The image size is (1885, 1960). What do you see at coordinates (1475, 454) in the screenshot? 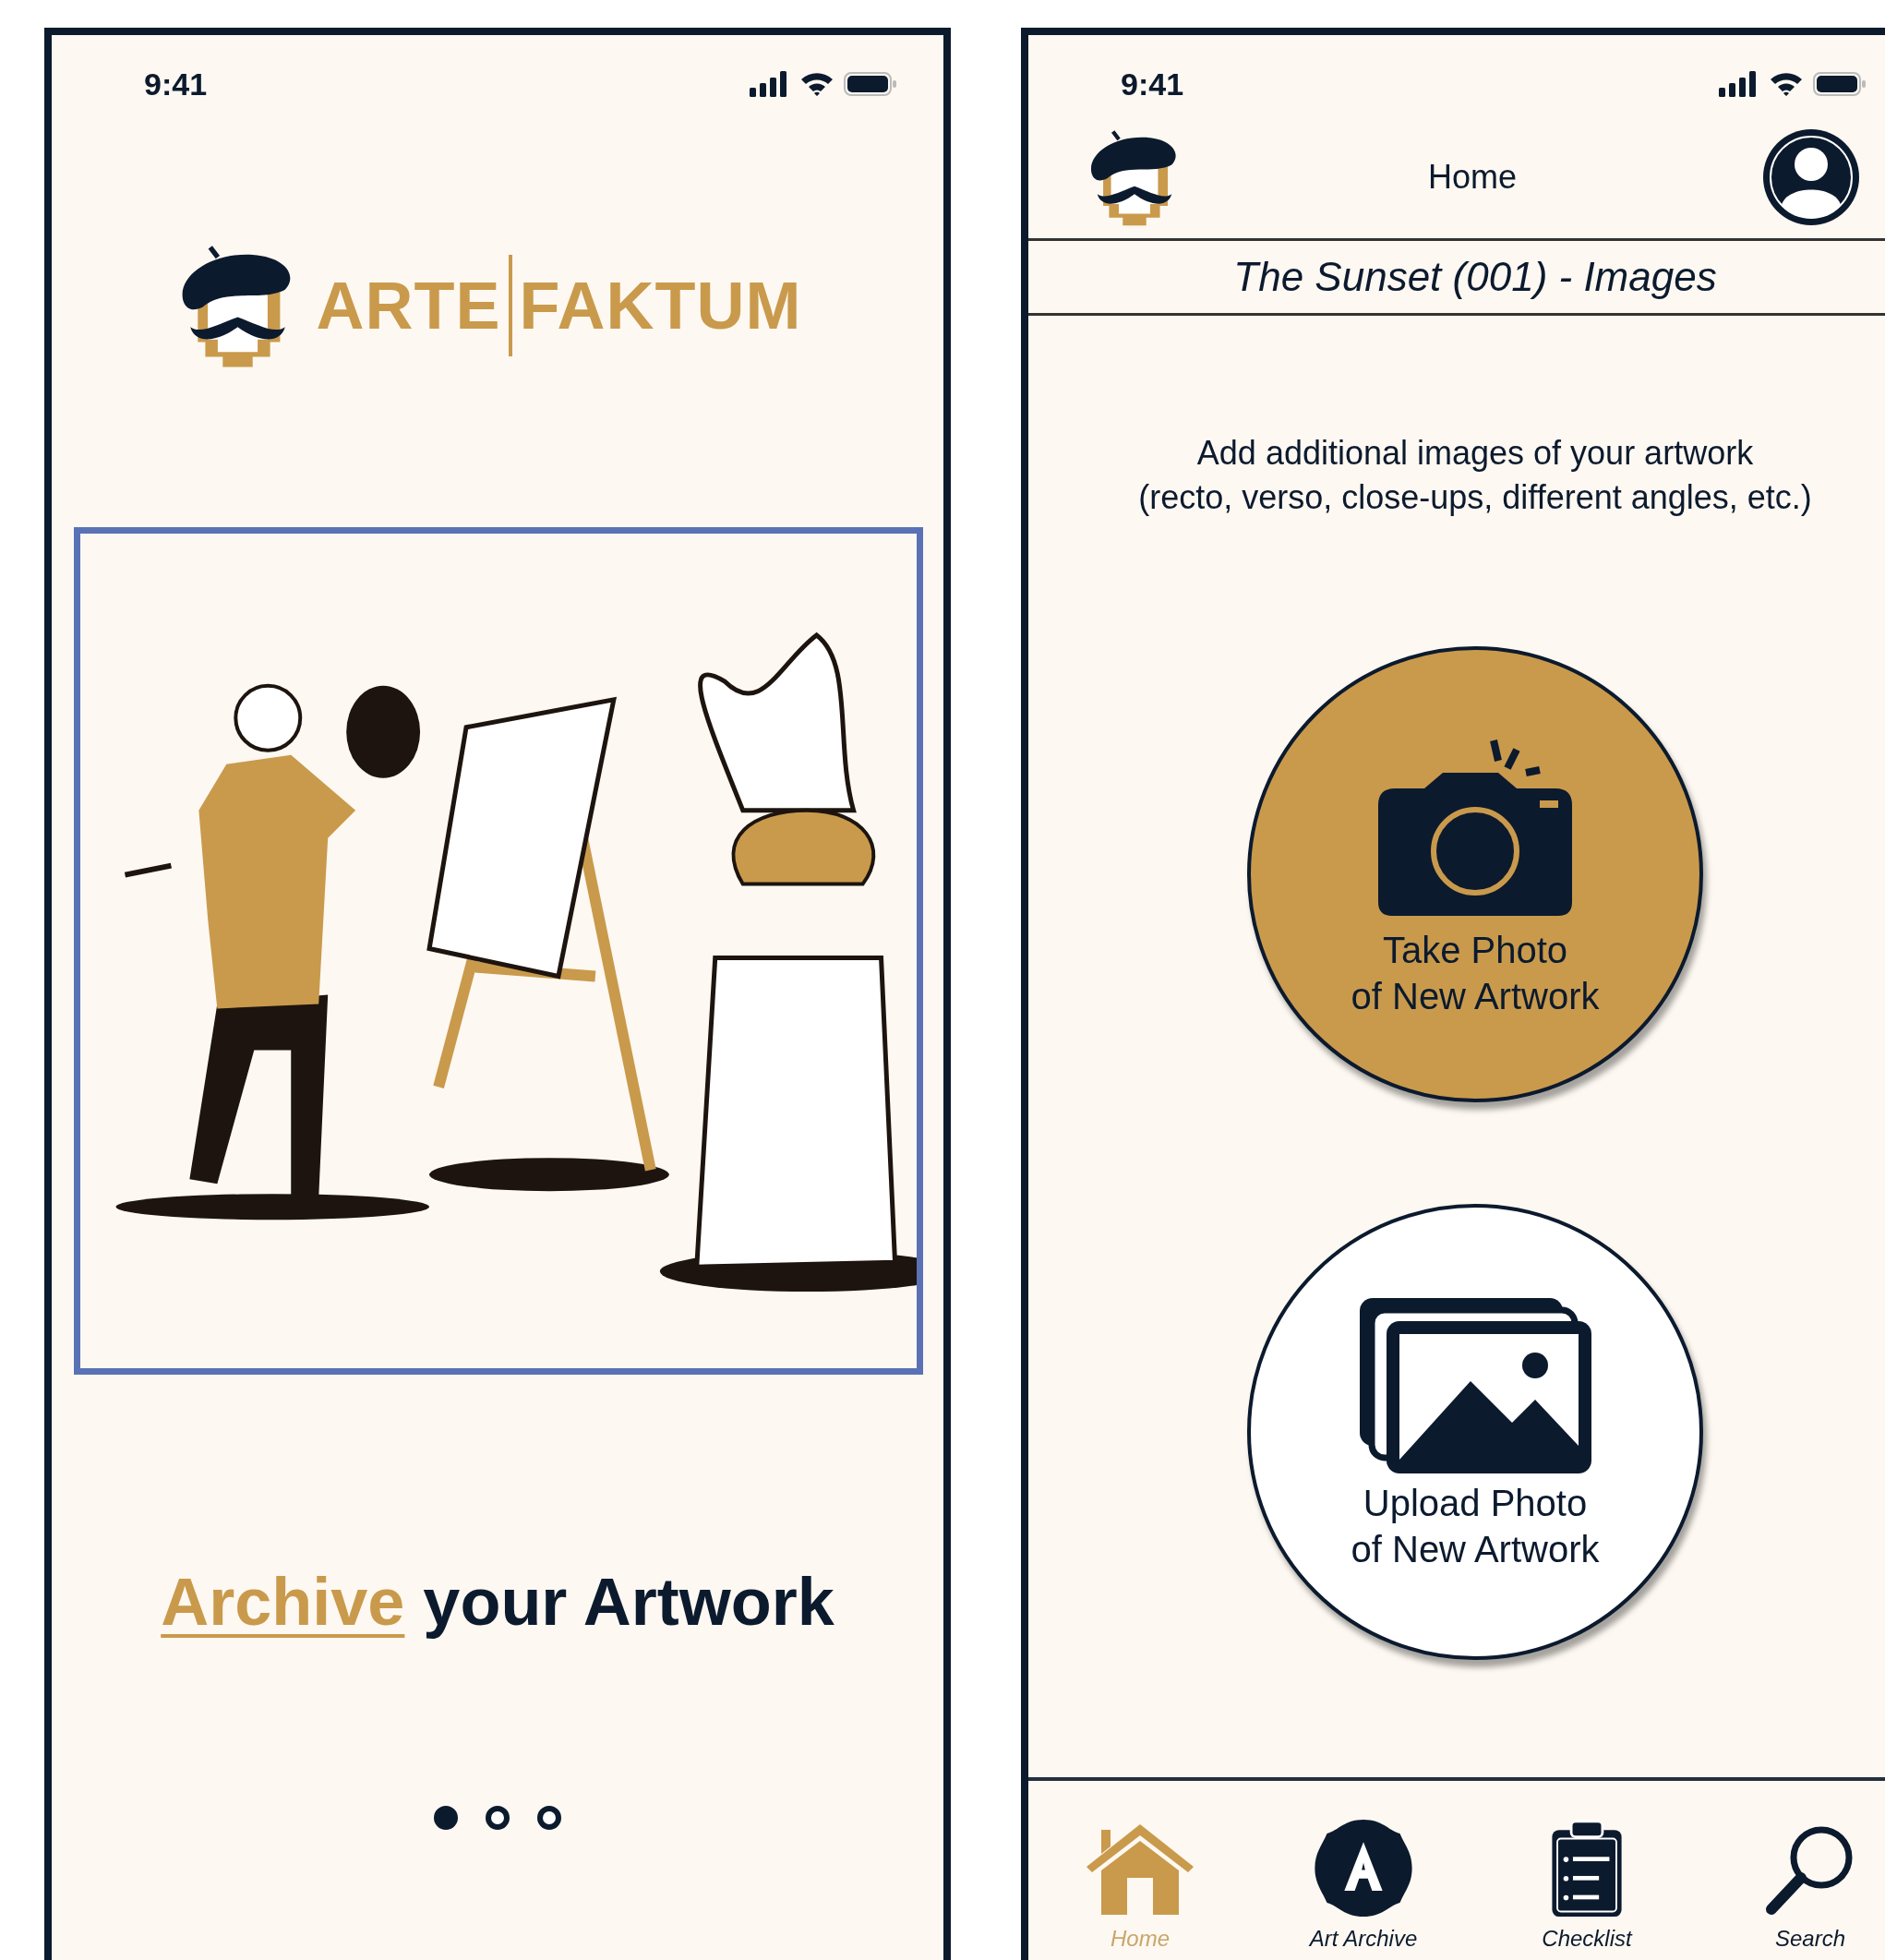
I see `description-text: Add additional images of your artwork` at bounding box center [1475, 454].